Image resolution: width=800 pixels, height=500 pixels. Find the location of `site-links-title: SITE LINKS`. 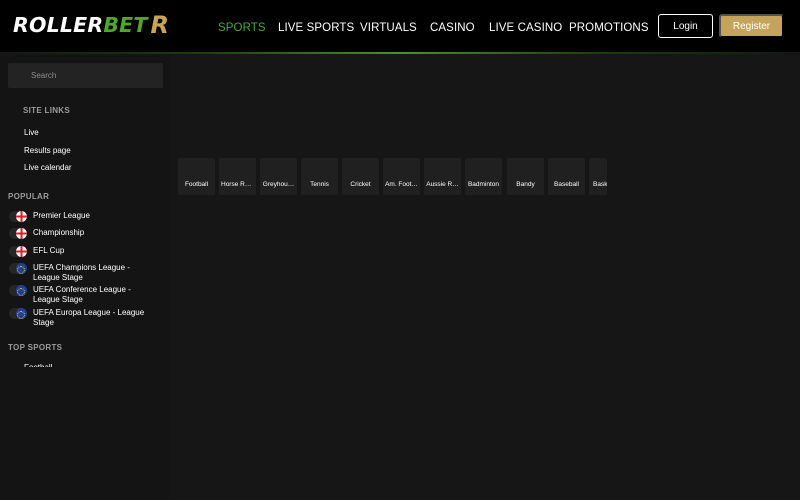

site-links-title: SITE LINKS is located at coordinates (47, 110).